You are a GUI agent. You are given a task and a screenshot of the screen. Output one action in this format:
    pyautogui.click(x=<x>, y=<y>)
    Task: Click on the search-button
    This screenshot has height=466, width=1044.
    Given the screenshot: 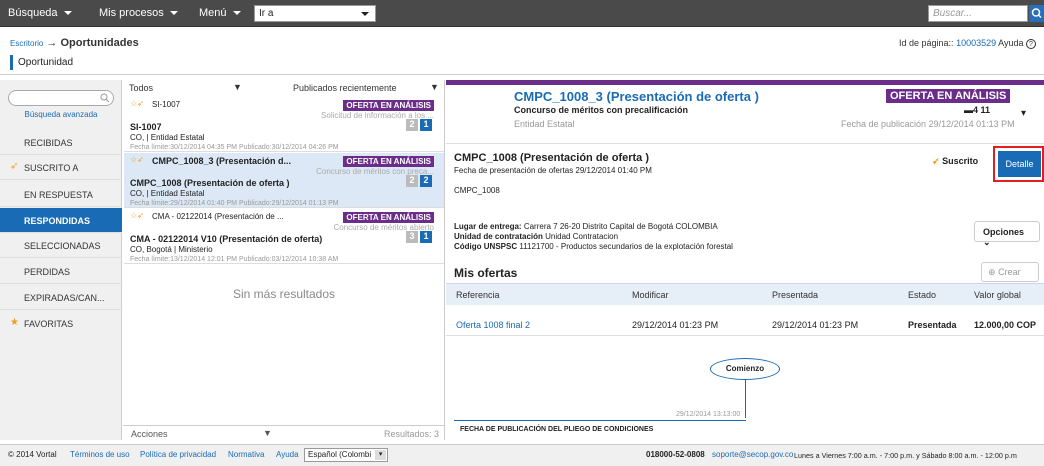 What is the action you would take?
    pyautogui.click(x=1036, y=13)
    